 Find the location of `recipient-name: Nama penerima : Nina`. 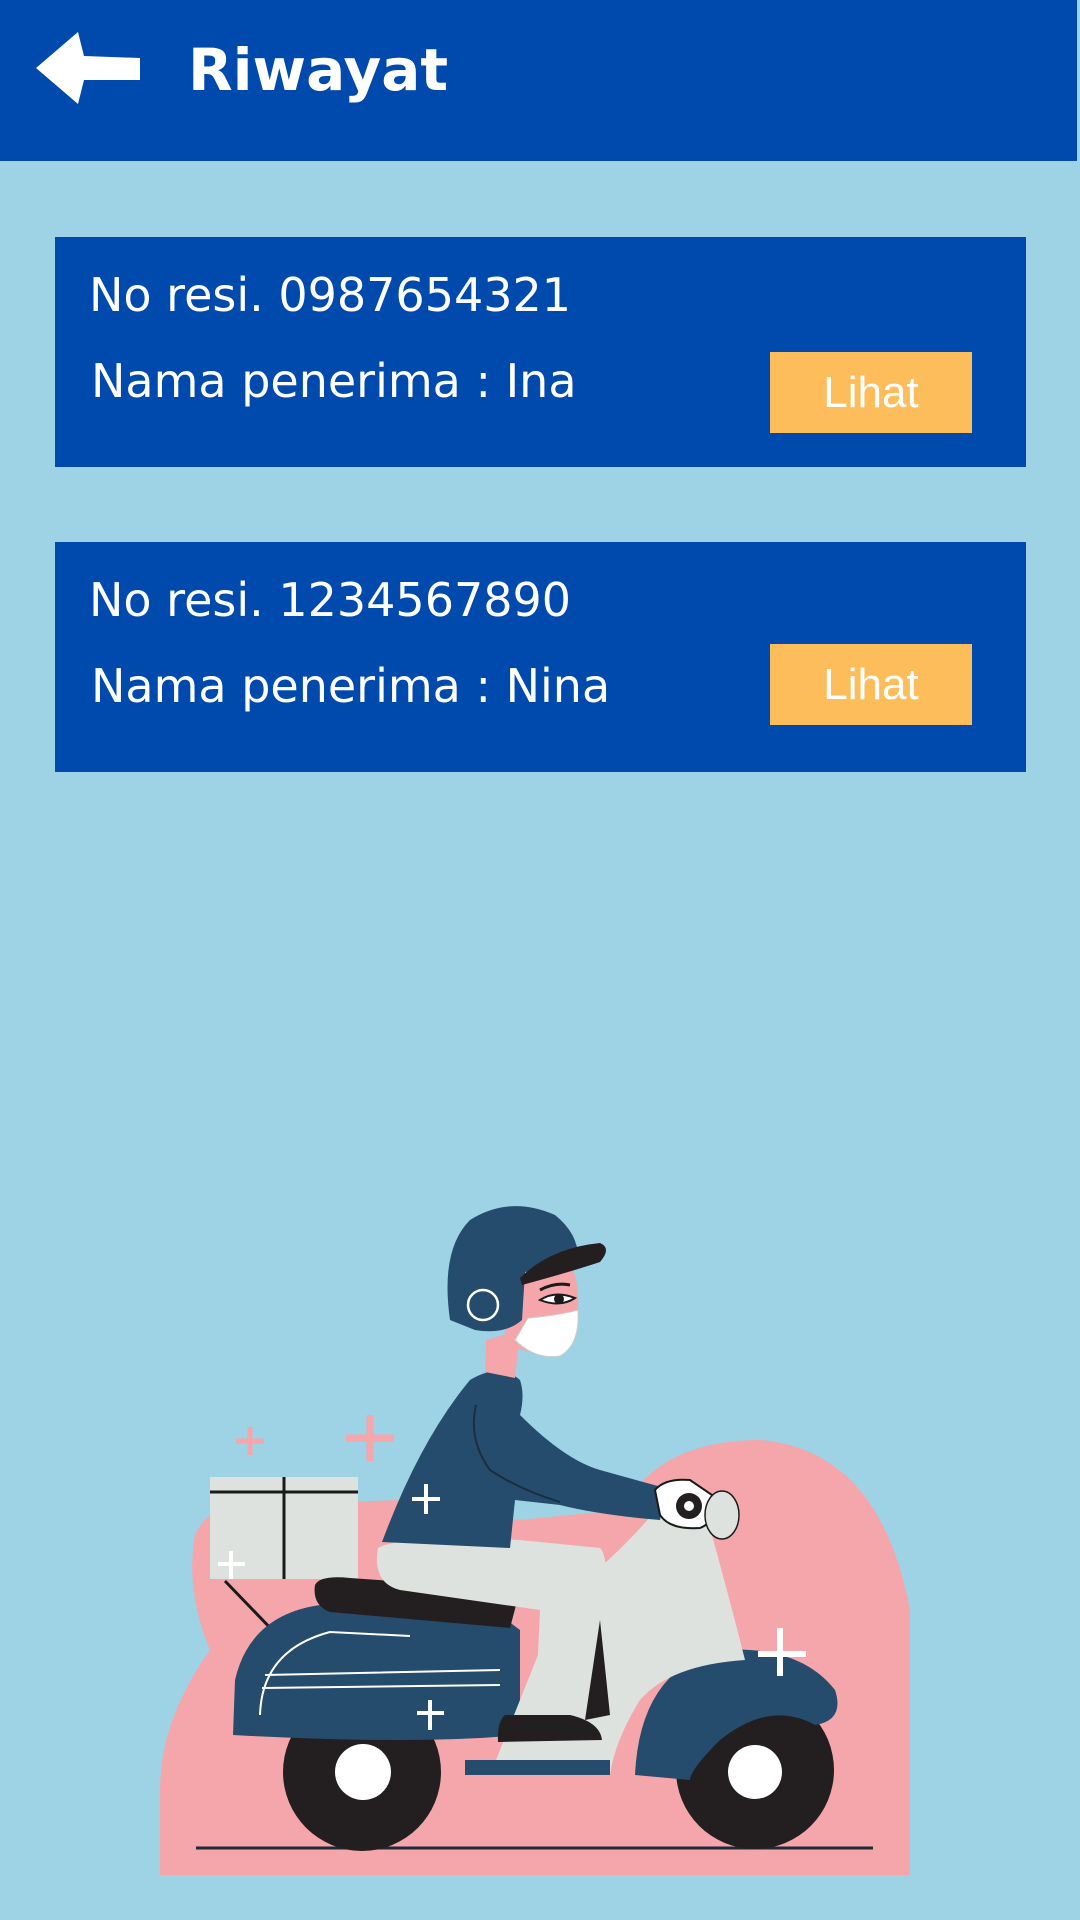

recipient-name: Nama penerima : Nina is located at coordinates (351, 686).